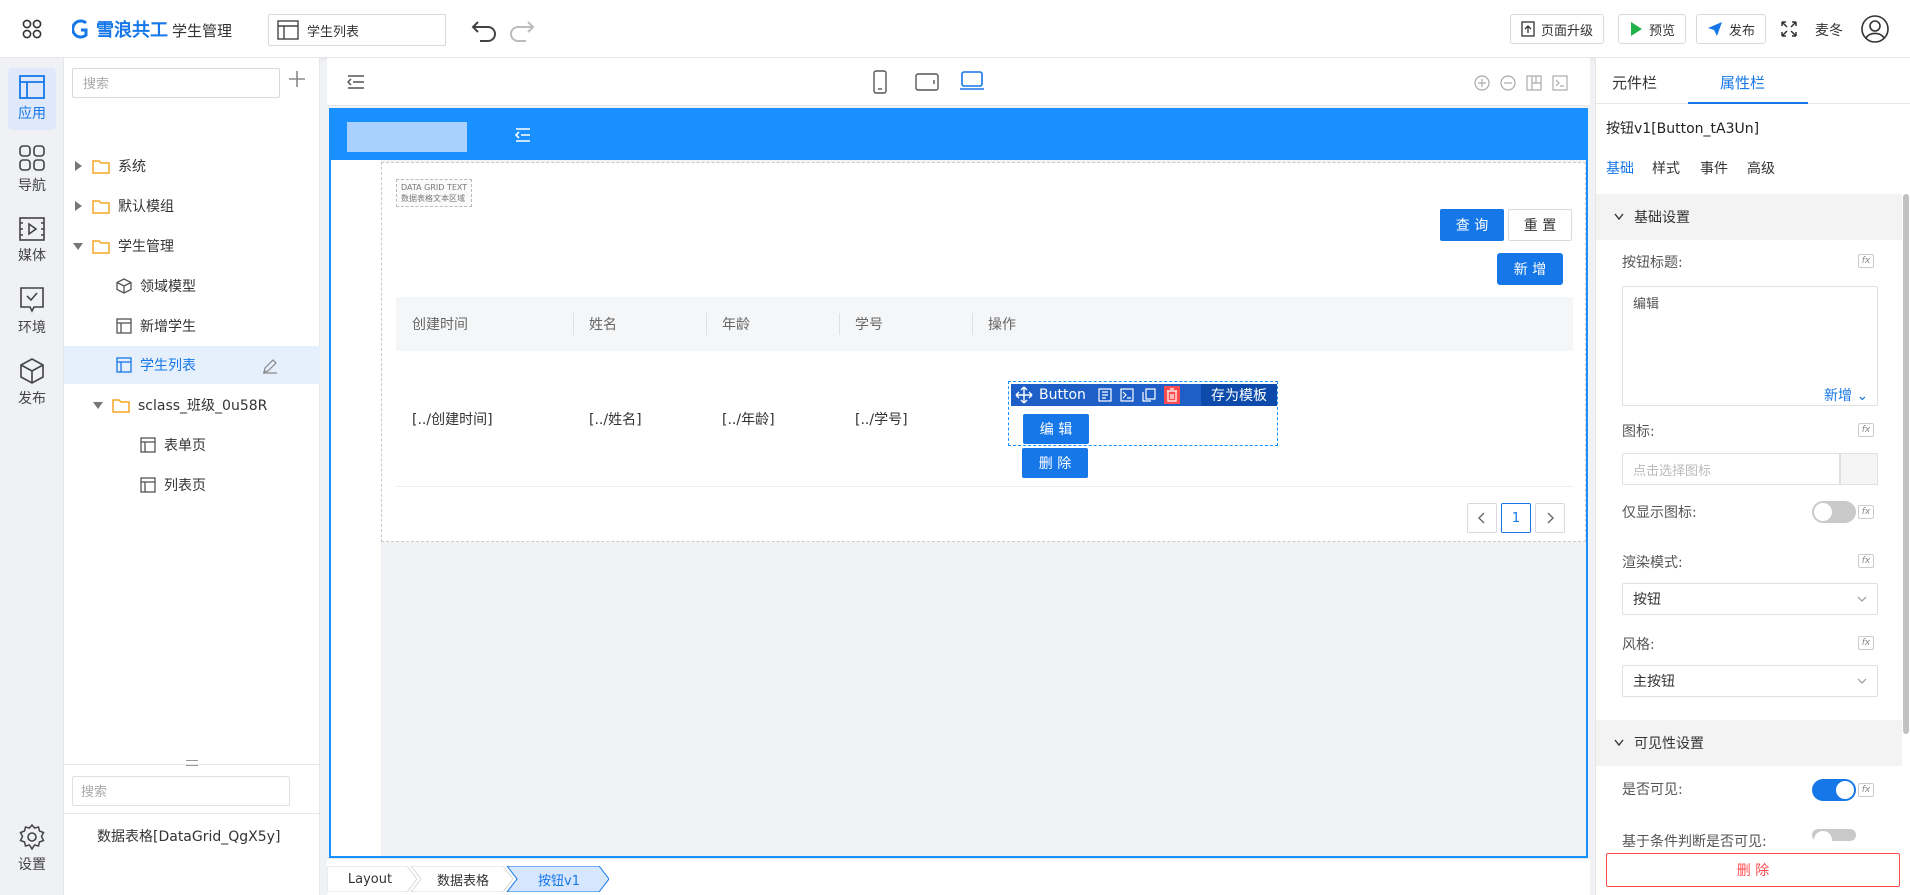  I want to click on outline-search-input, so click(181, 791).